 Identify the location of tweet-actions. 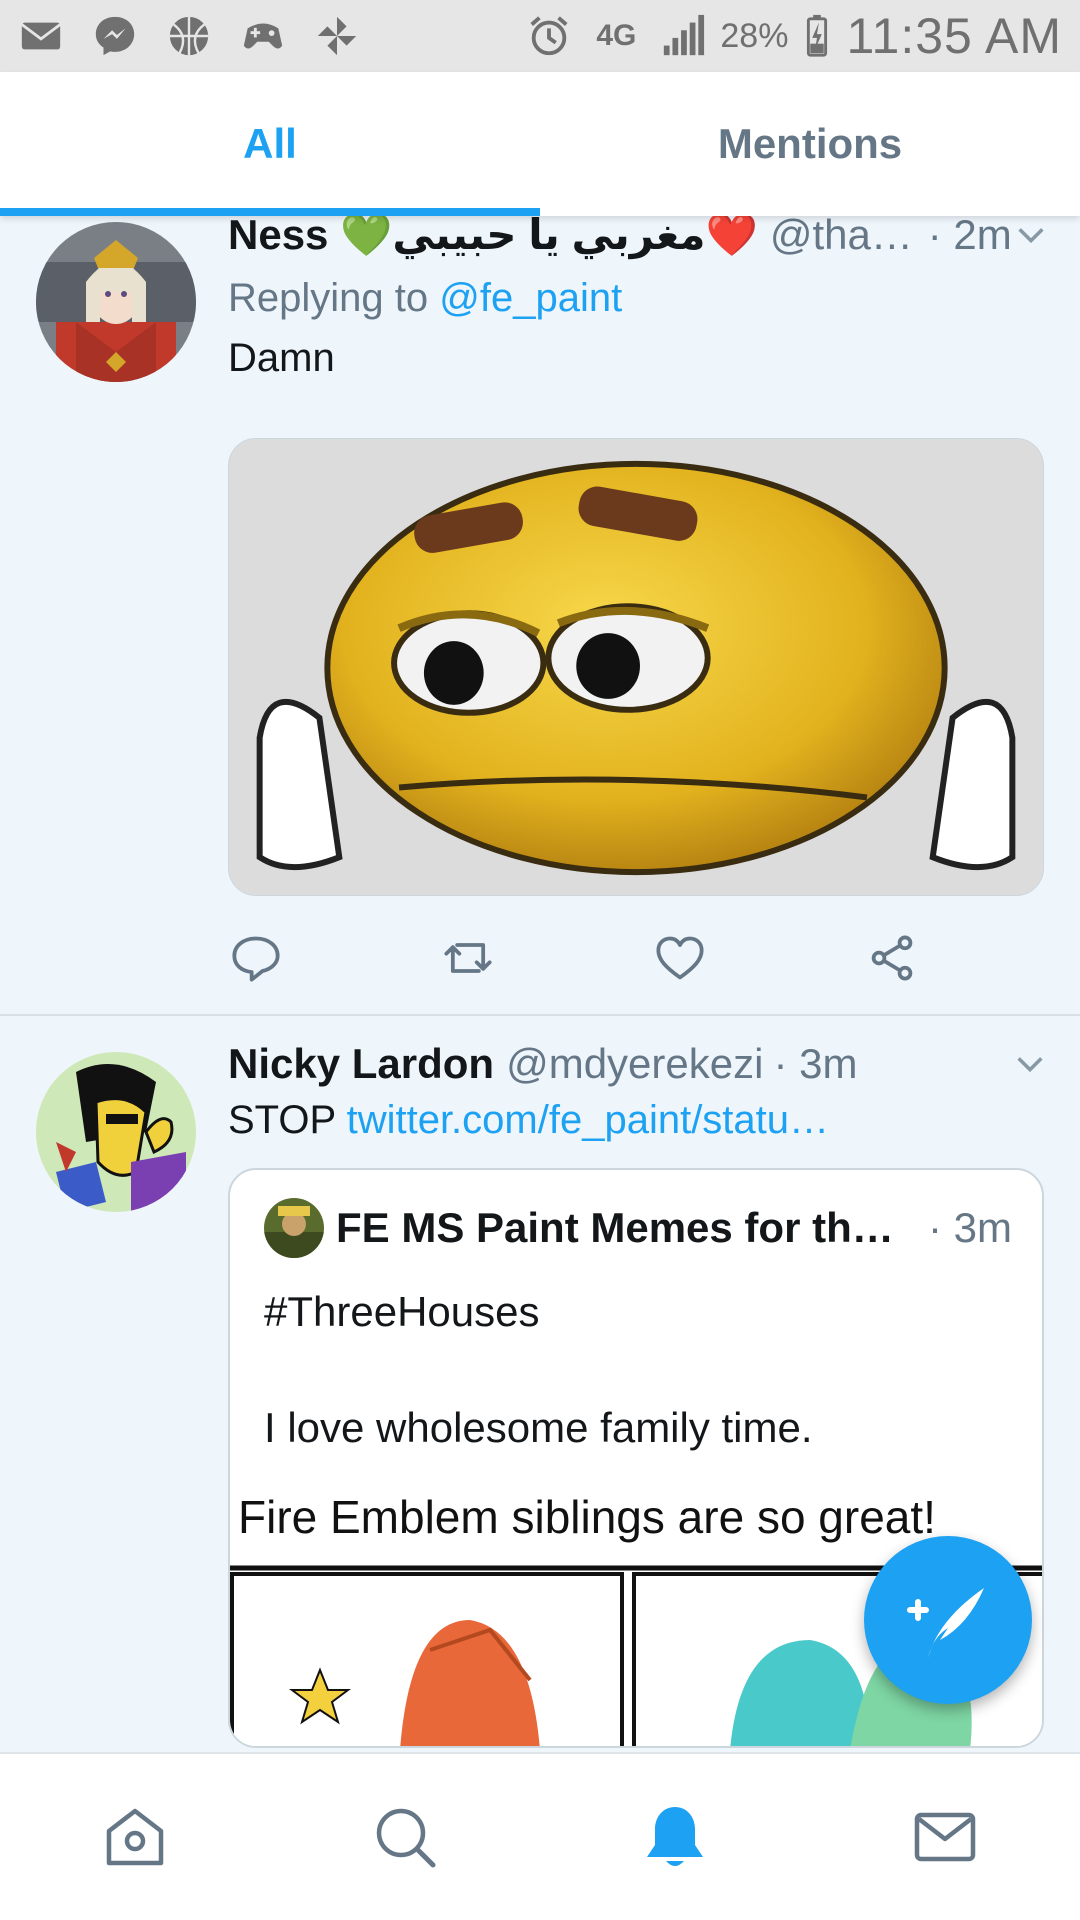
(654, 958).